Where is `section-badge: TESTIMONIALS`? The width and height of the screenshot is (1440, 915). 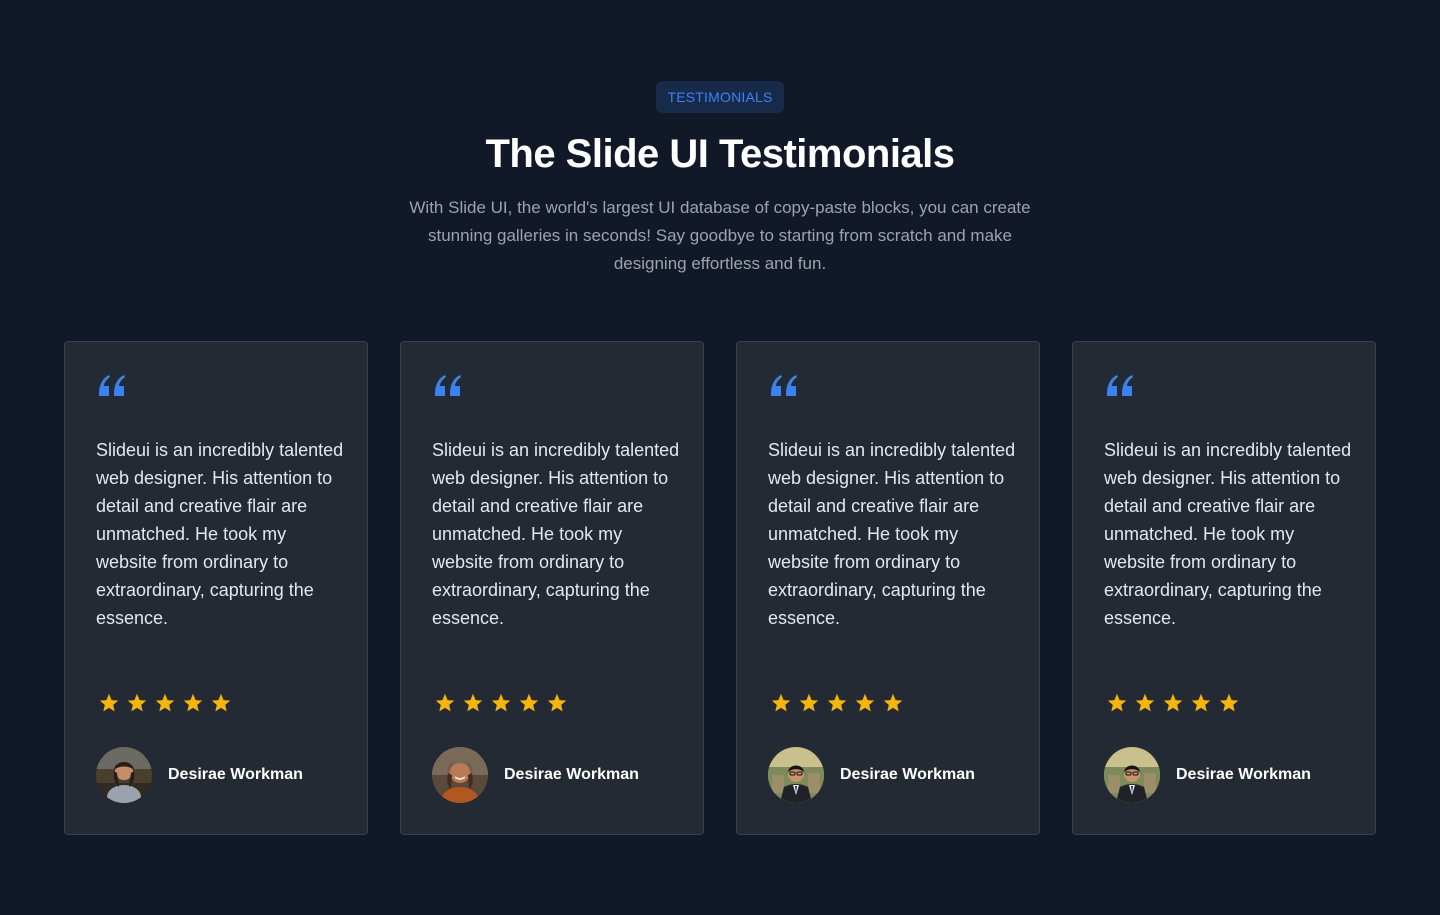
section-badge: TESTIMONIALS is located at coordinates (720, 97).